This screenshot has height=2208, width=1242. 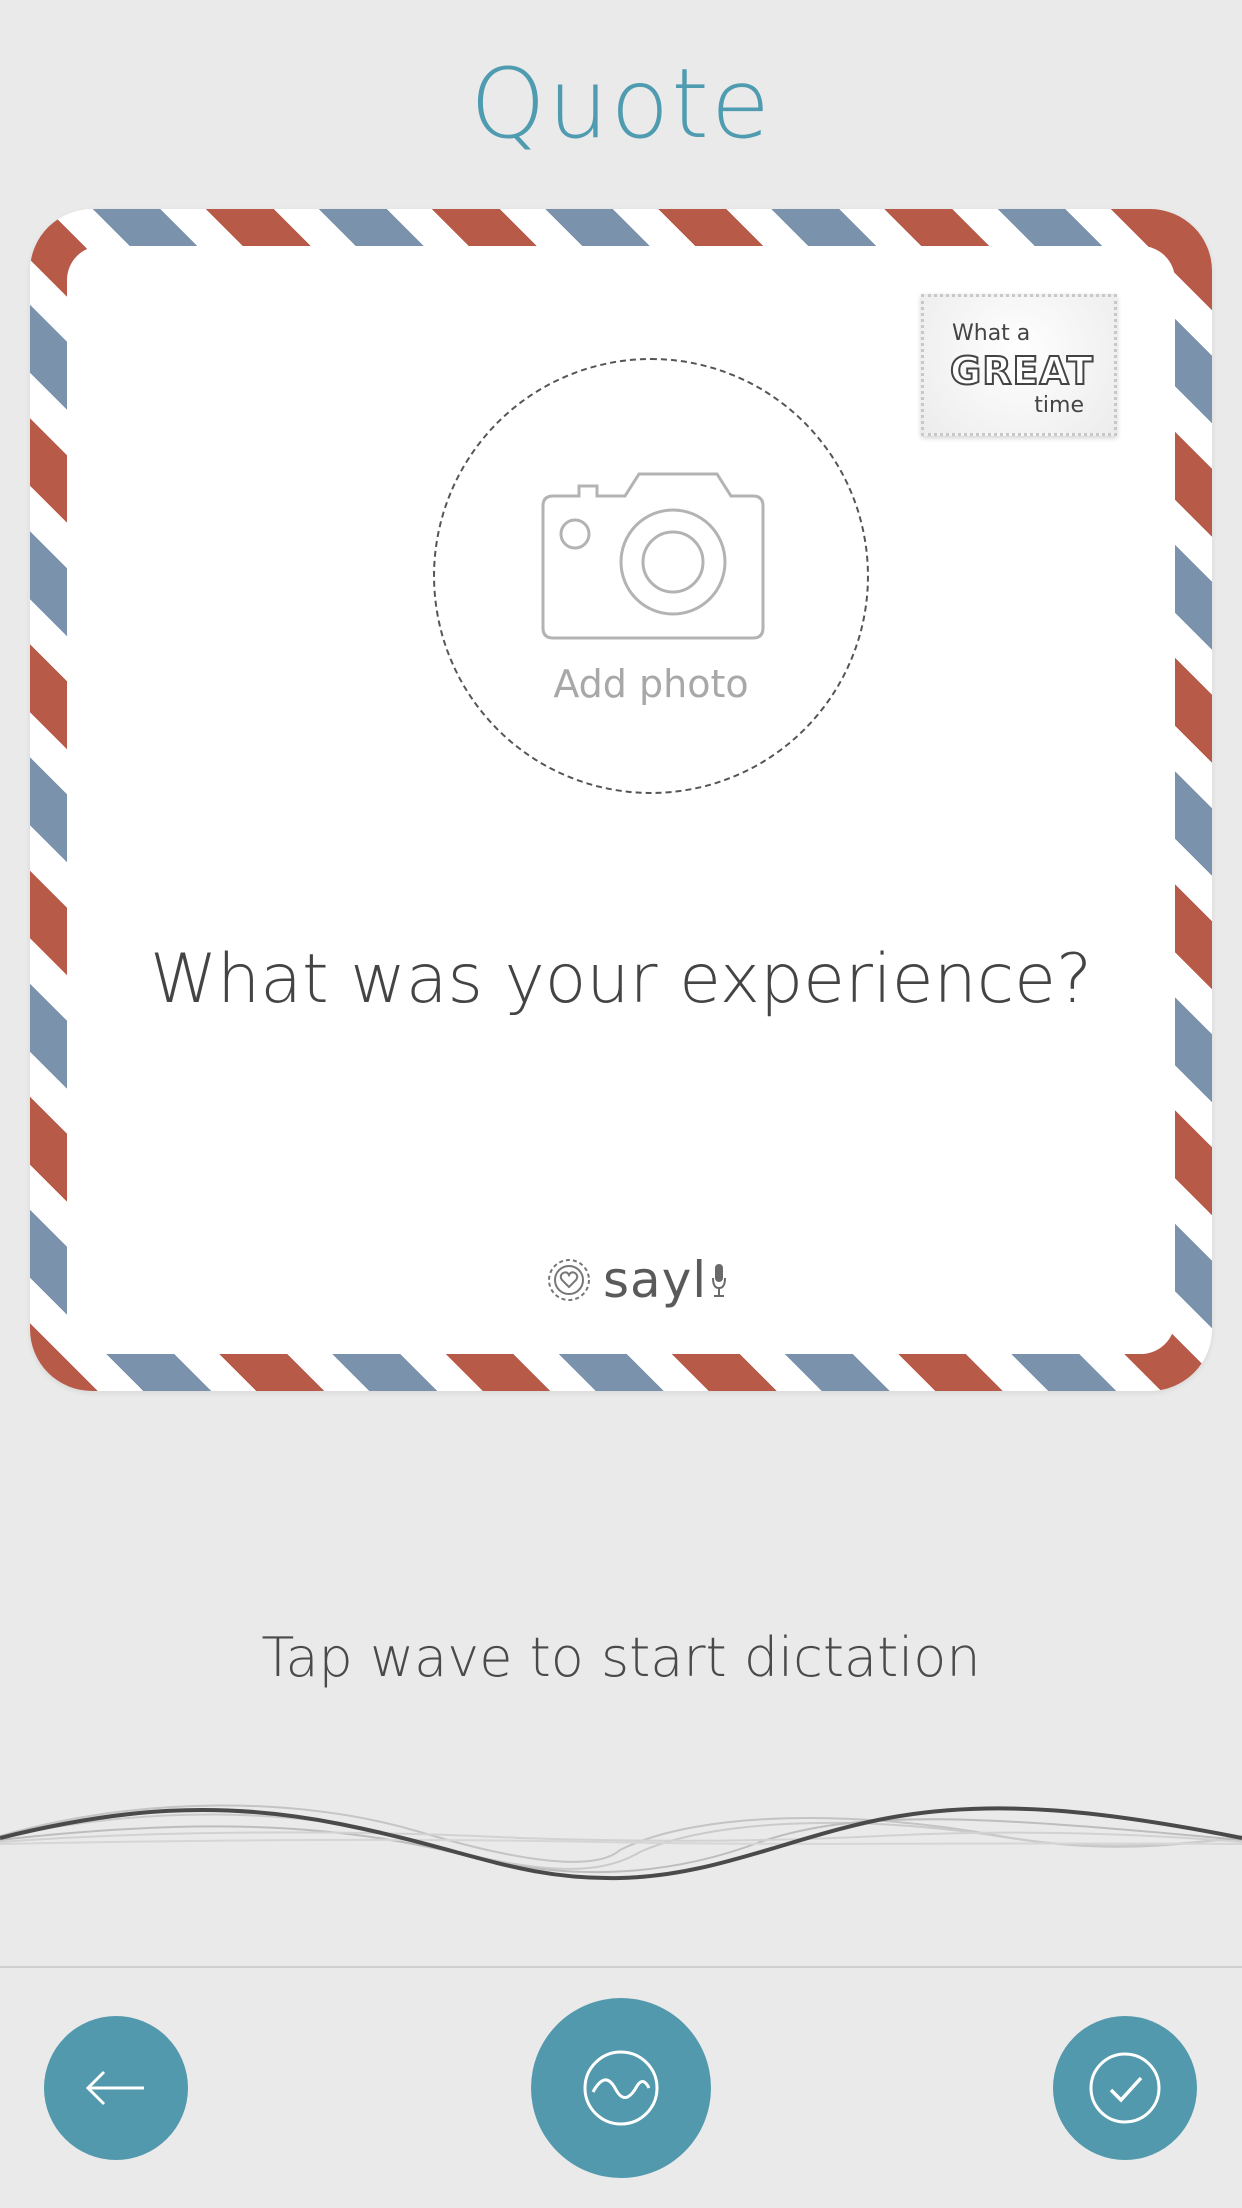 What do you see at coordinates (655, 1280) in the screenshot?
I see `brand-name: sayl` at bounding box center [655, 1280].